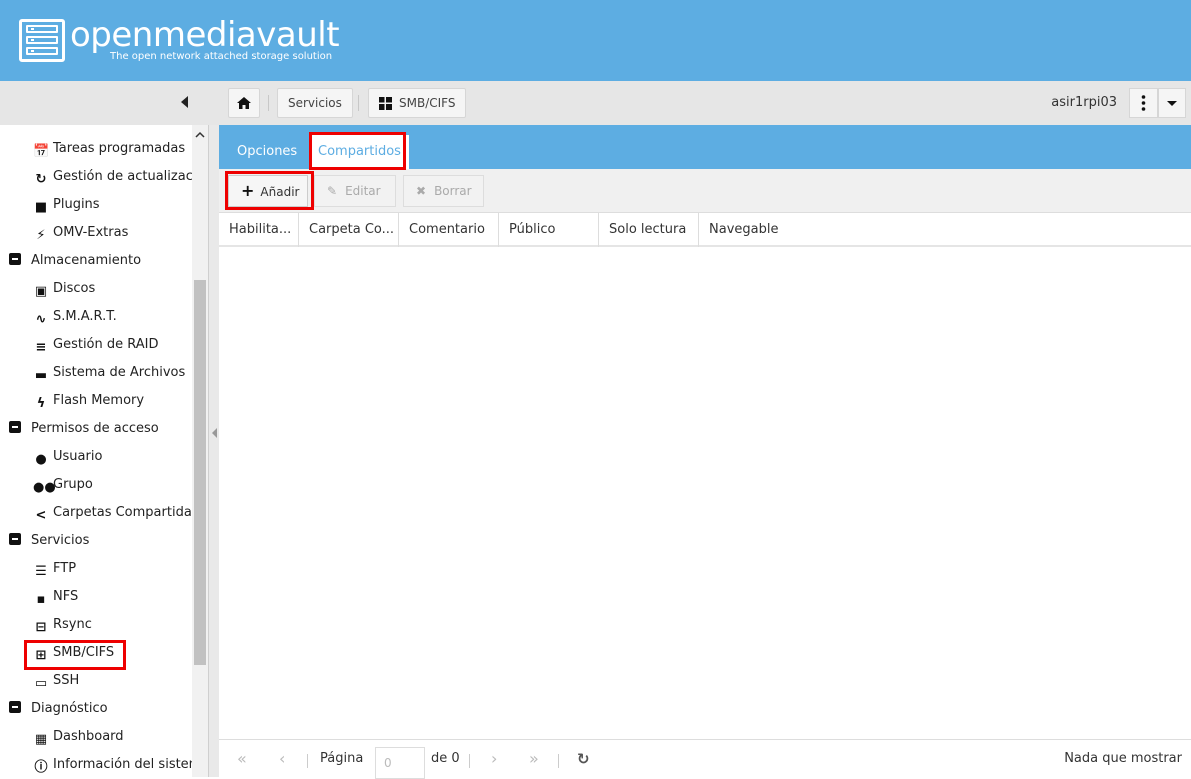  I want to click on tab-compartidos: Compartidos, so click(359, 152).